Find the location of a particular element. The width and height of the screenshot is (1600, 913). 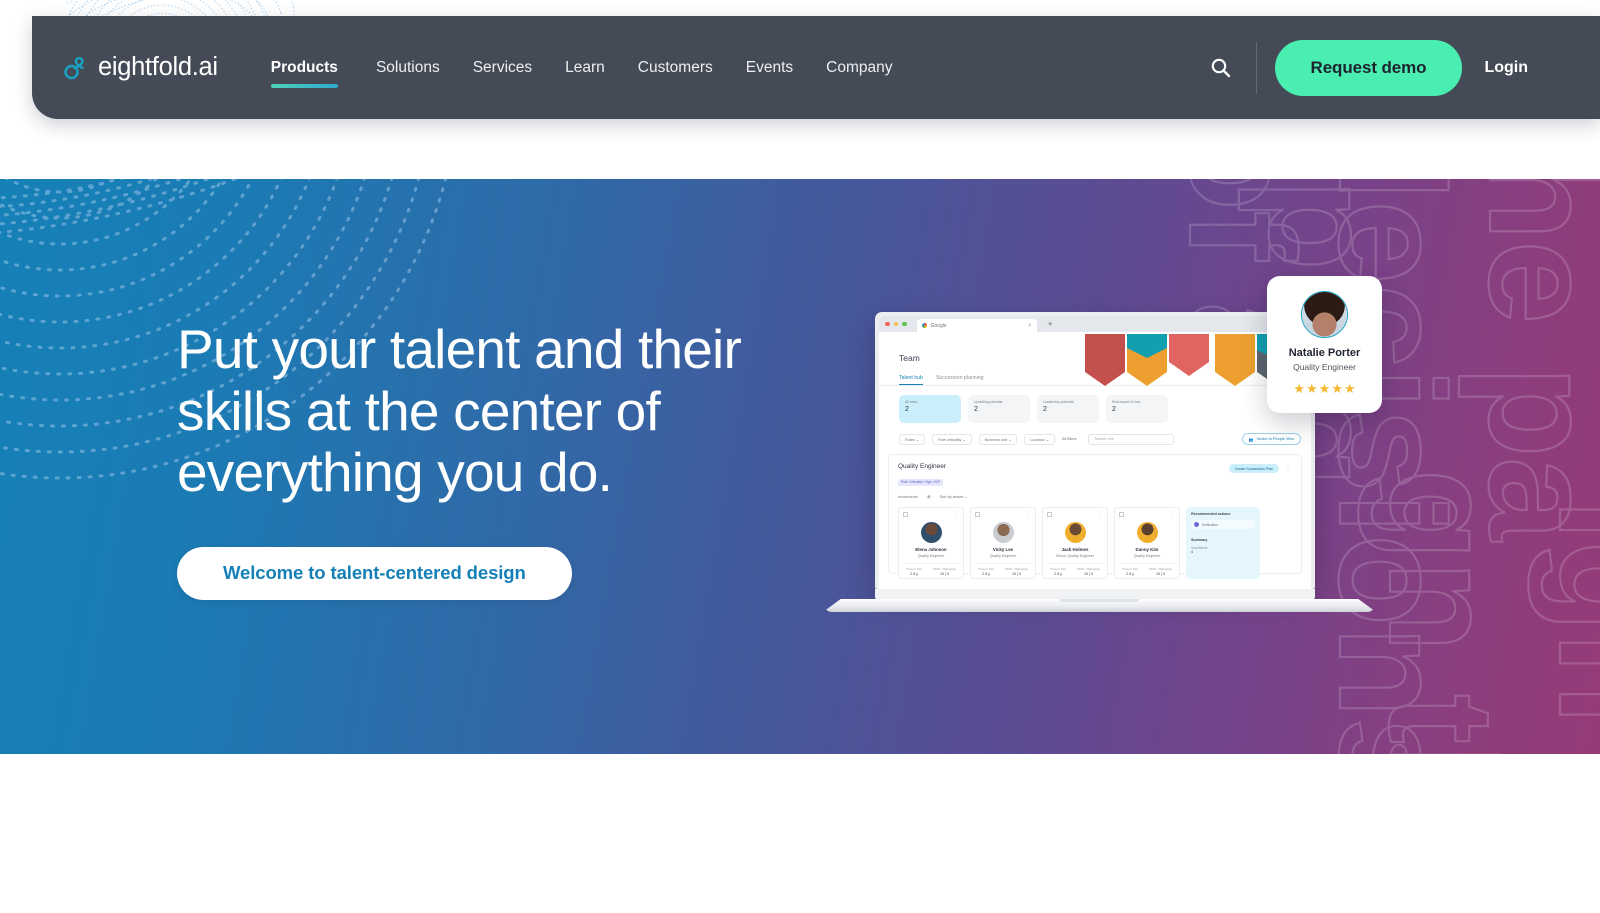

nav-item-products: Products is located at coordinates (304, 73).